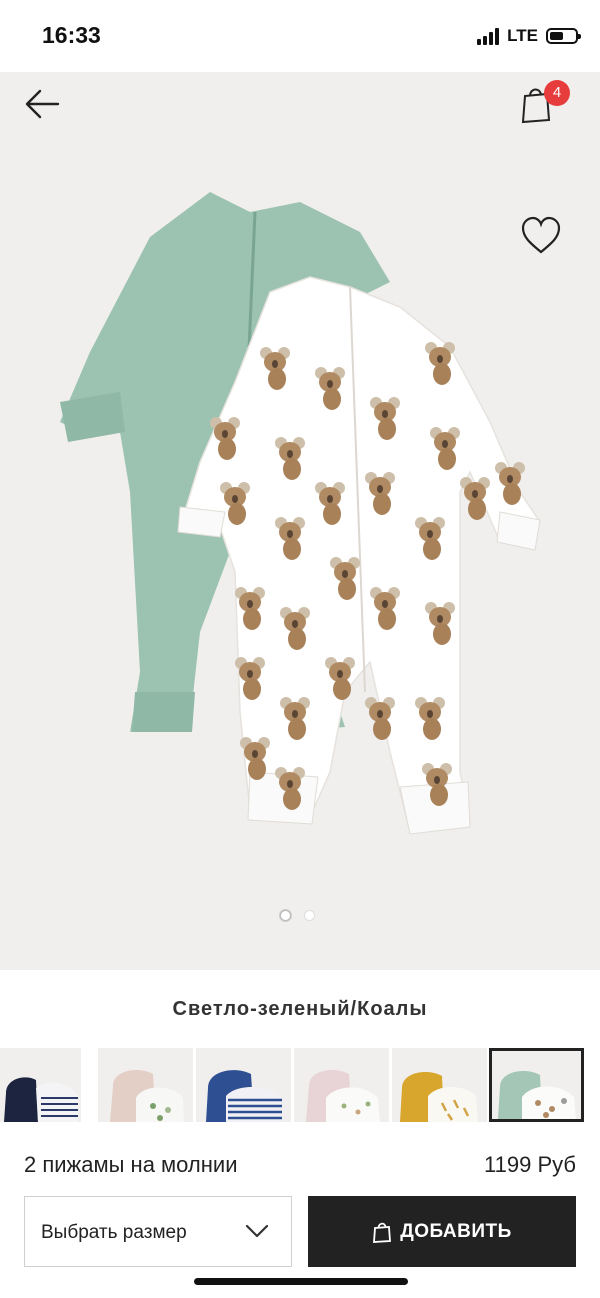 The height and width of the screenshot is (1298, 600). I want to click on arrow-left-icon, so click(42, 104).